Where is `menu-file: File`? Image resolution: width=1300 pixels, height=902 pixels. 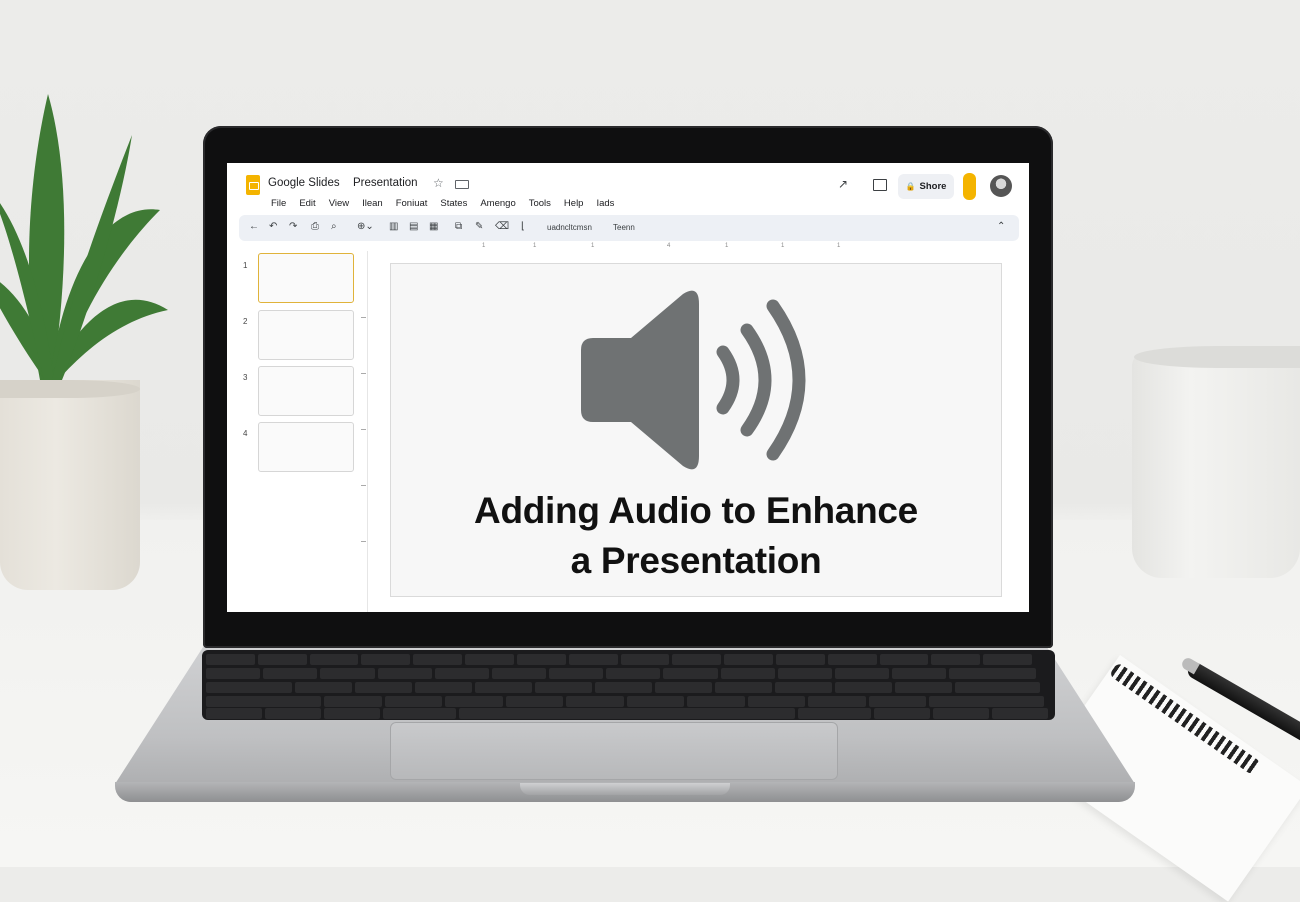 menu-file: File is located at coordinates (278, 203).